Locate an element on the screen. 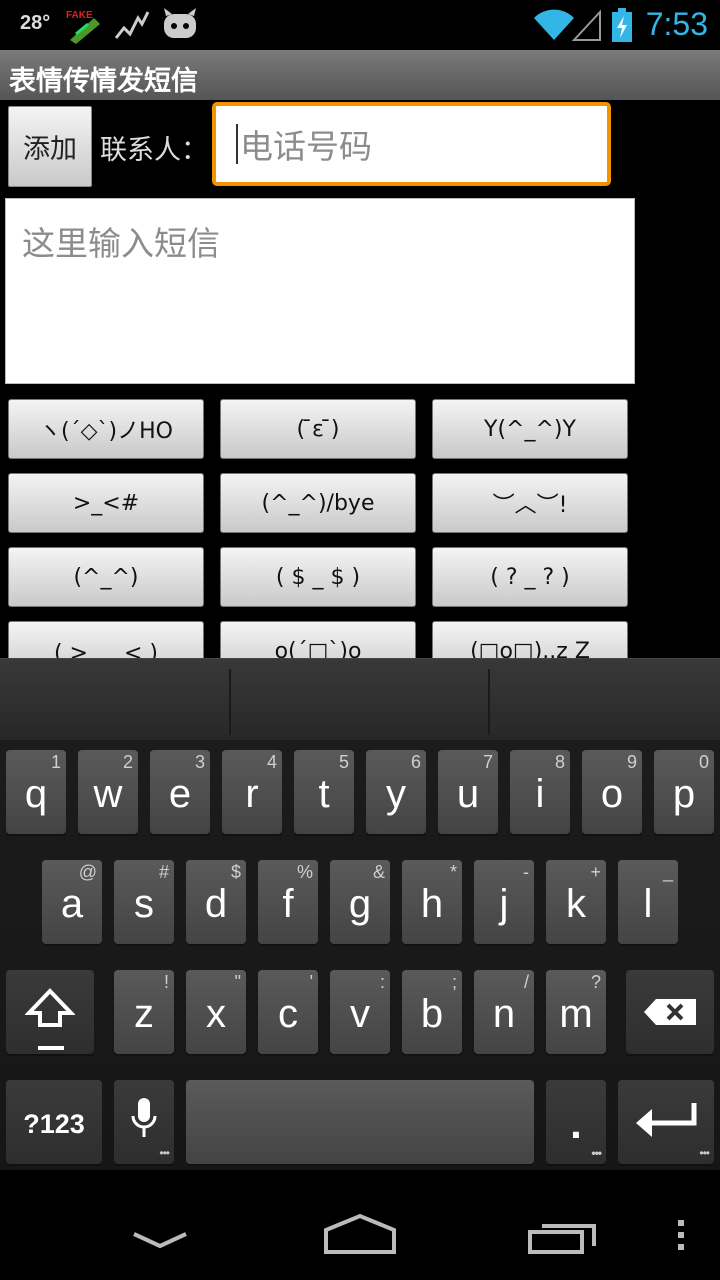 This screenshot has width=720, height=1280. key-t: t5 is located at coordinates (324, 792).